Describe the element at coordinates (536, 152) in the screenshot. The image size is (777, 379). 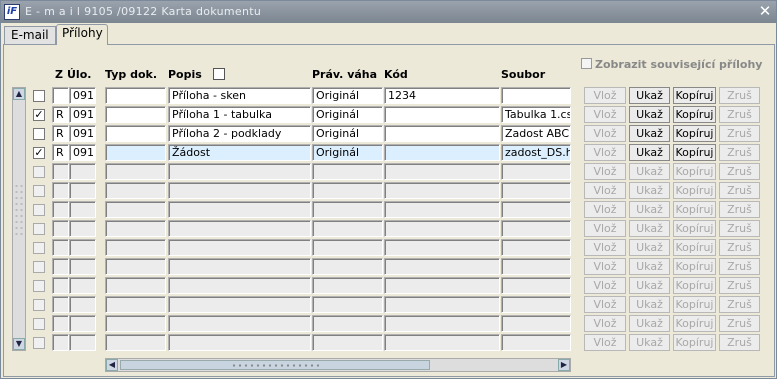
I see `cell-soubor: zadost_DS.htr` at that location.